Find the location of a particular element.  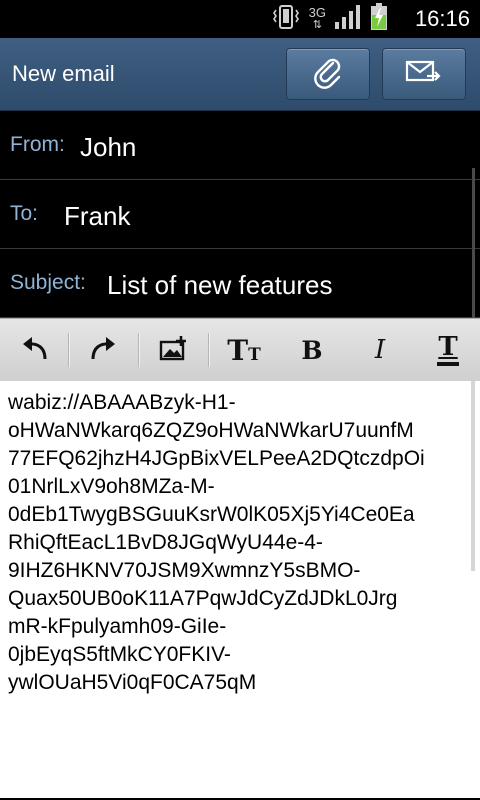

undo-icon is located at coordinates (34, 350).